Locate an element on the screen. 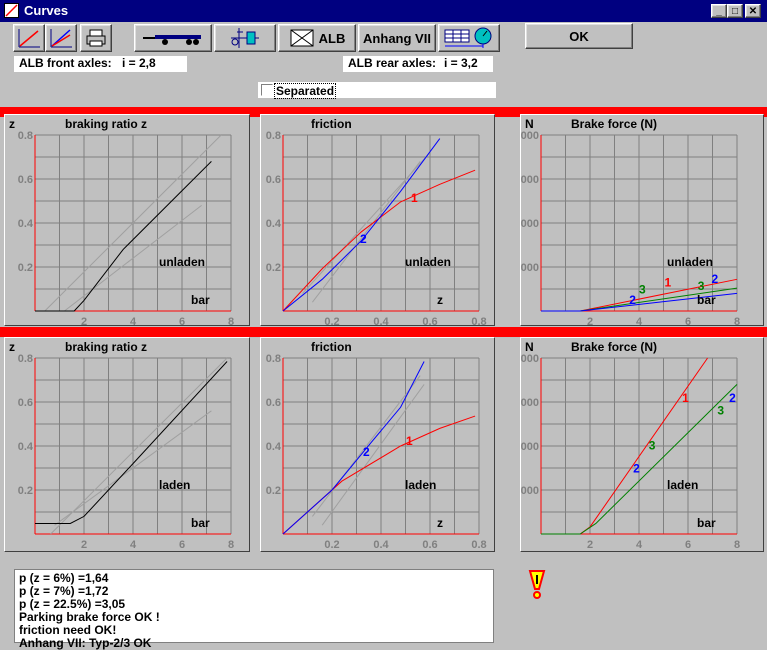  friction-unladen-label-1: 1 is located at coordinates (414, 198).